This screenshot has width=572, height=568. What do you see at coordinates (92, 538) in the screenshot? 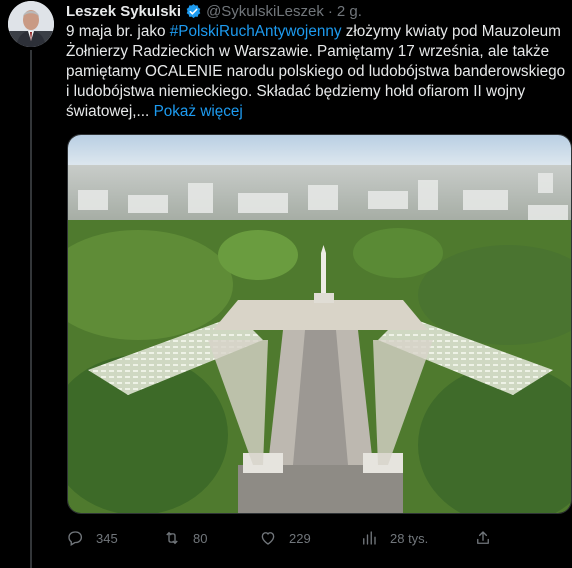
I see `reply-button: 345` at bounding box center [92, 538].